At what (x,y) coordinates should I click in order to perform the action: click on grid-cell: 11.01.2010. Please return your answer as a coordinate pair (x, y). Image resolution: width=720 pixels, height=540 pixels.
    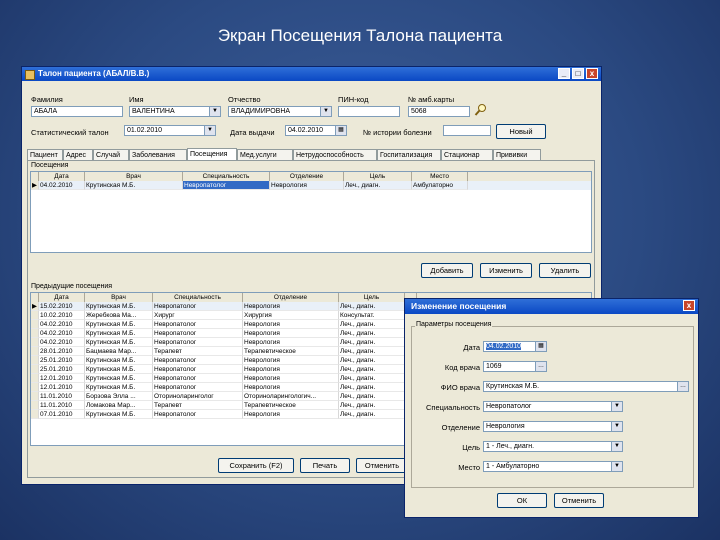
    Looking at the image, I should click on (62, 405).